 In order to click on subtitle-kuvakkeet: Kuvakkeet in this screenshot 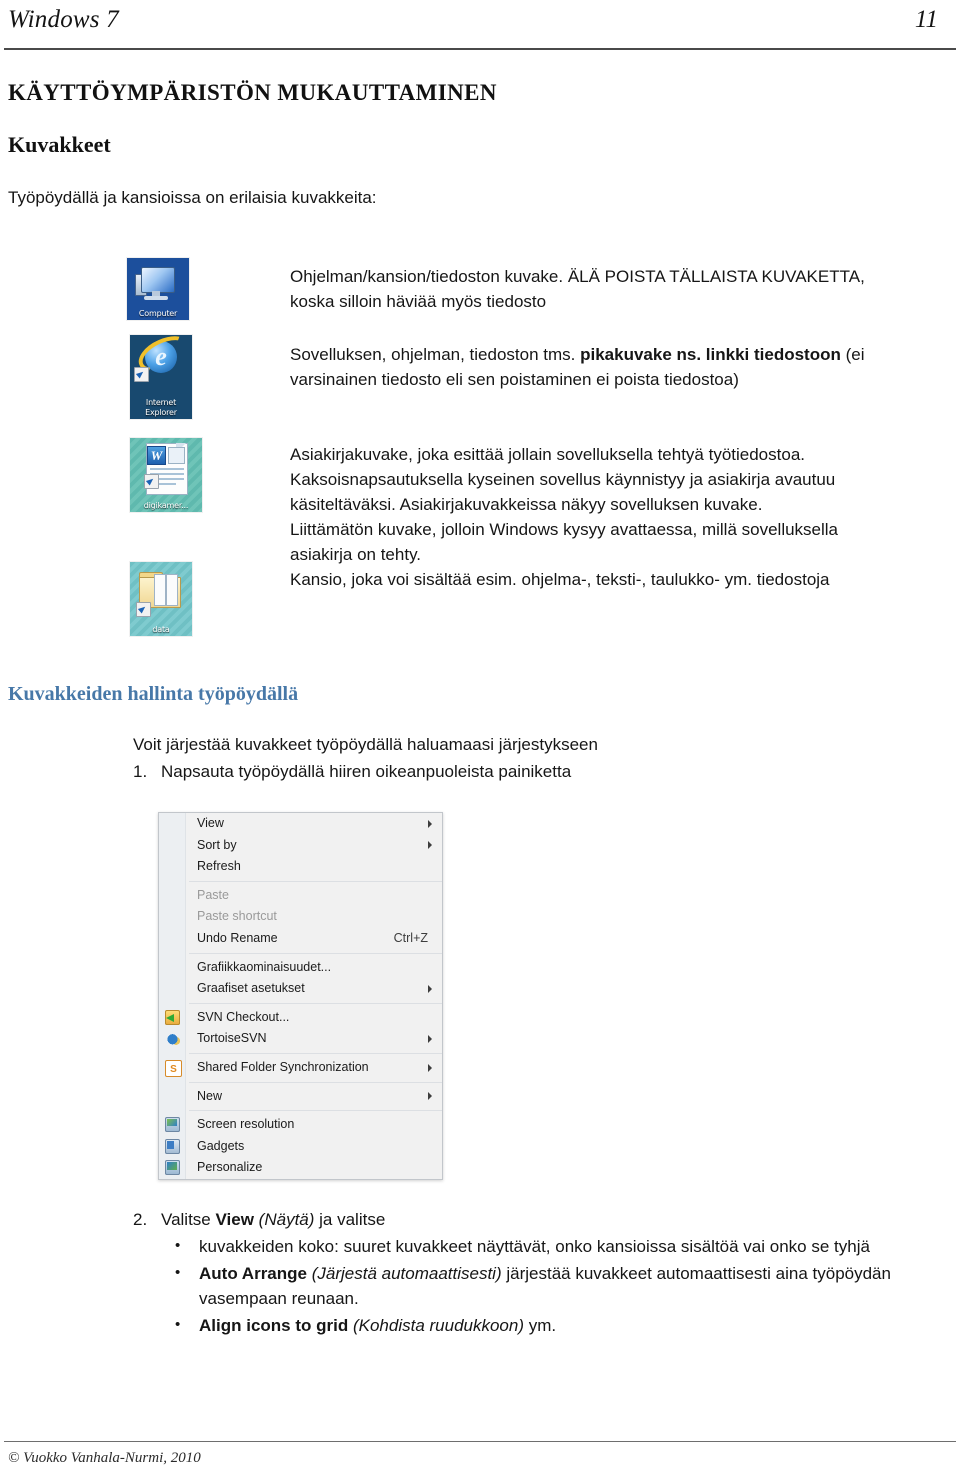, I will do `click(59, 144)`.